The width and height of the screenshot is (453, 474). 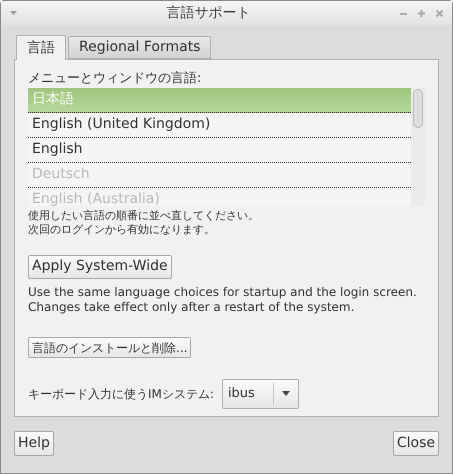 I want to click on im-label: キーボード入力に使うIMシステム:, so click(x=121, y=394).